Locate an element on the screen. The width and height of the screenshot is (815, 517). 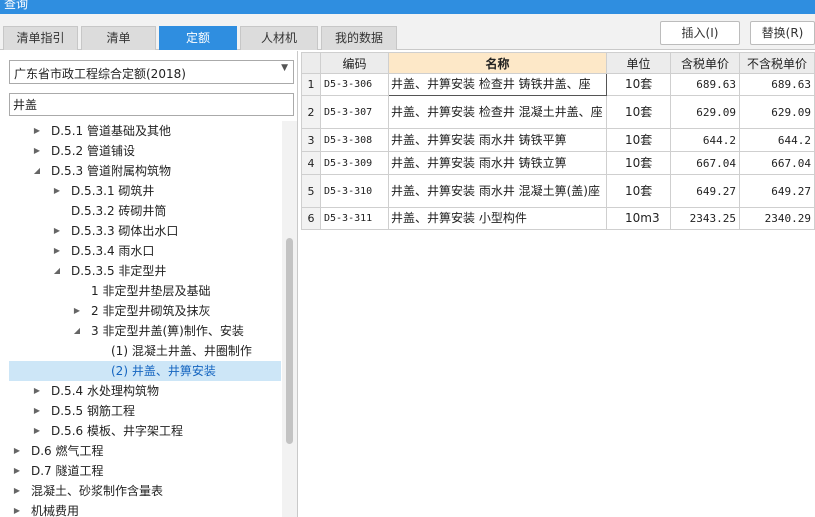
tree-item-label: D.5.3.5 非定型井 is located at coordinates (119, 271).